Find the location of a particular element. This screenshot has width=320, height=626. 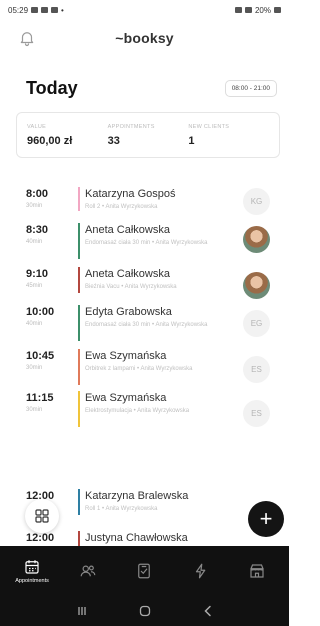

page-title: Today is located at coordinates (52, 87).